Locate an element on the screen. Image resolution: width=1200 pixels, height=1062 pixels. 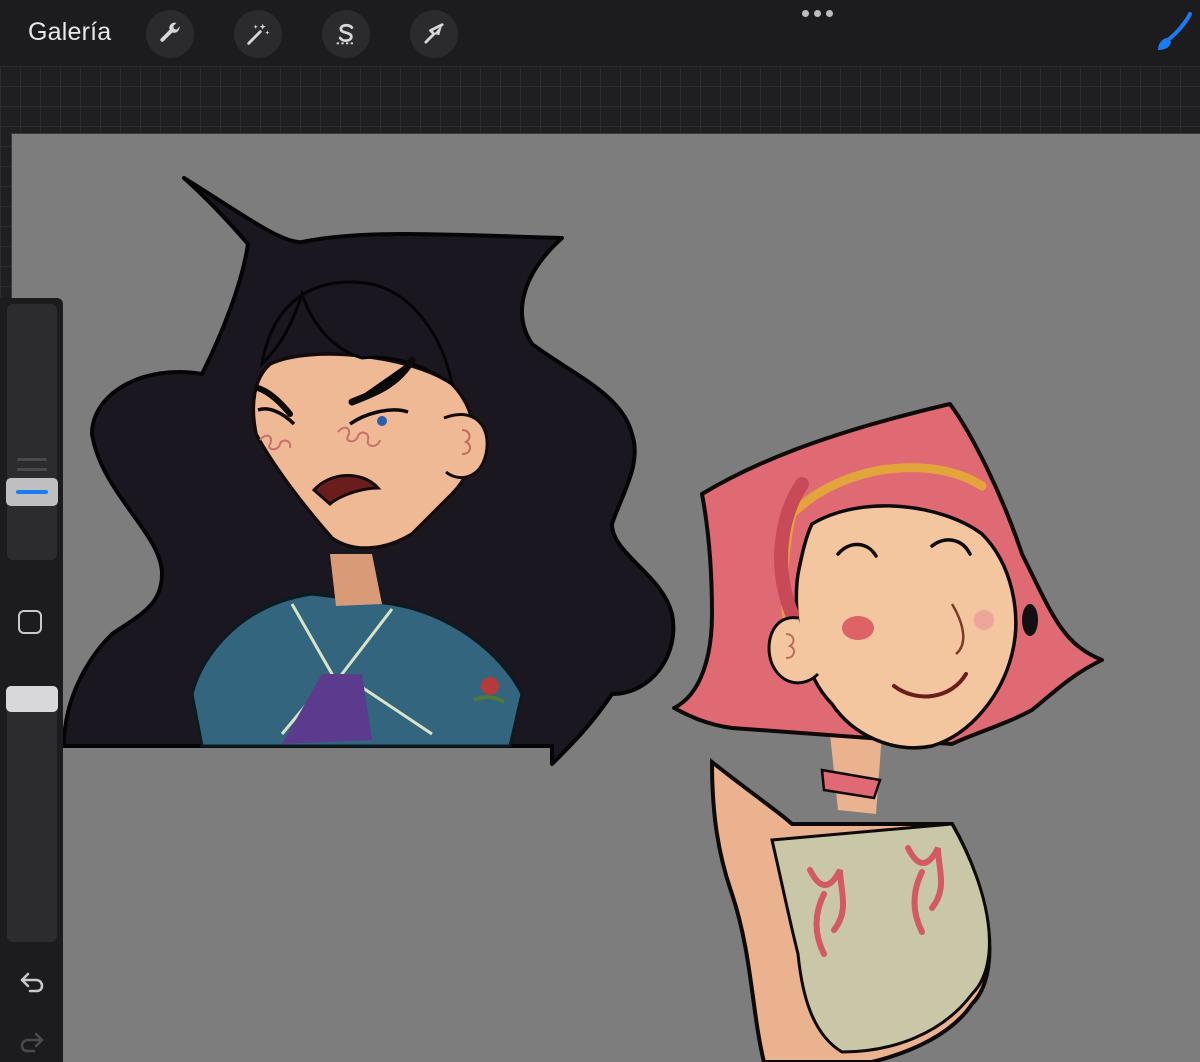
opacity-slider-thumb is located at coordinates (32, 699).